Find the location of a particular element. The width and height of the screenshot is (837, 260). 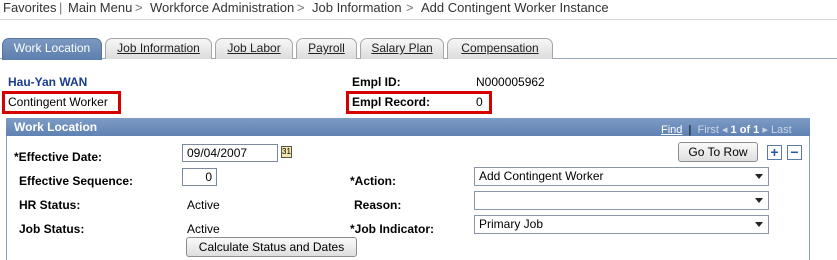

tab-salary-plan-label: Salary Plan is located at coordinates (402, 48).